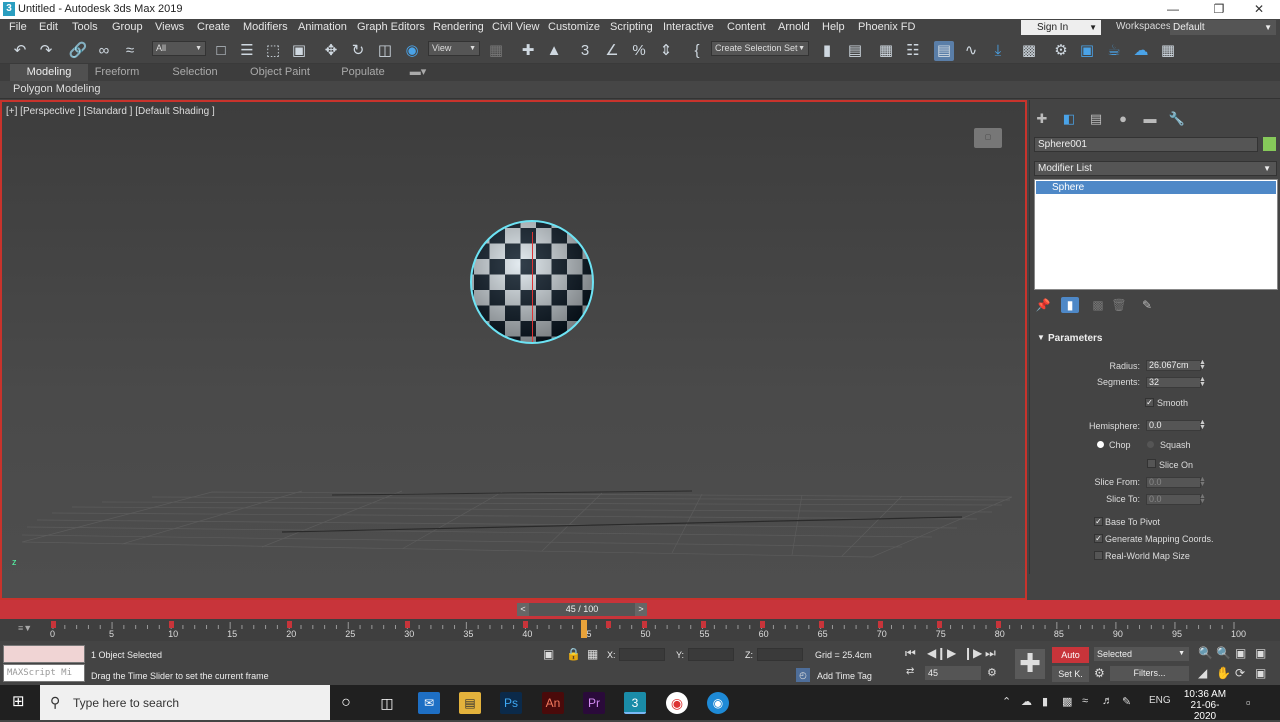 The height and width of the screenshot is (722, 1280). Describe the element at coordinates (635, 703) in the screenshot. I see `3dsmax-taskbar-icon: 3` at that location.